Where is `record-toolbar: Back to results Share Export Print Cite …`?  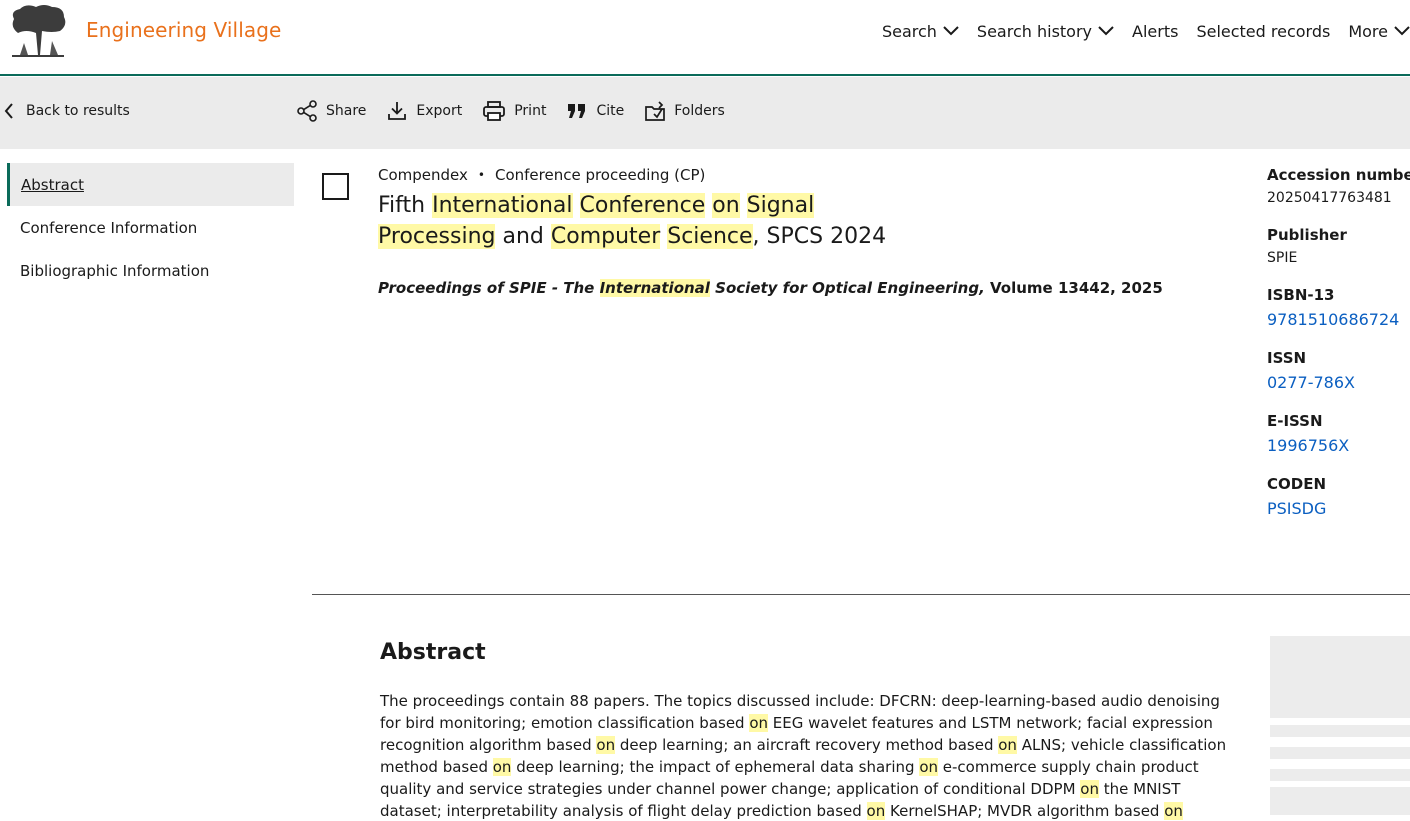 record-toolbar: Back to results Share Export Print Cite … is located at coordinates (705, 113).